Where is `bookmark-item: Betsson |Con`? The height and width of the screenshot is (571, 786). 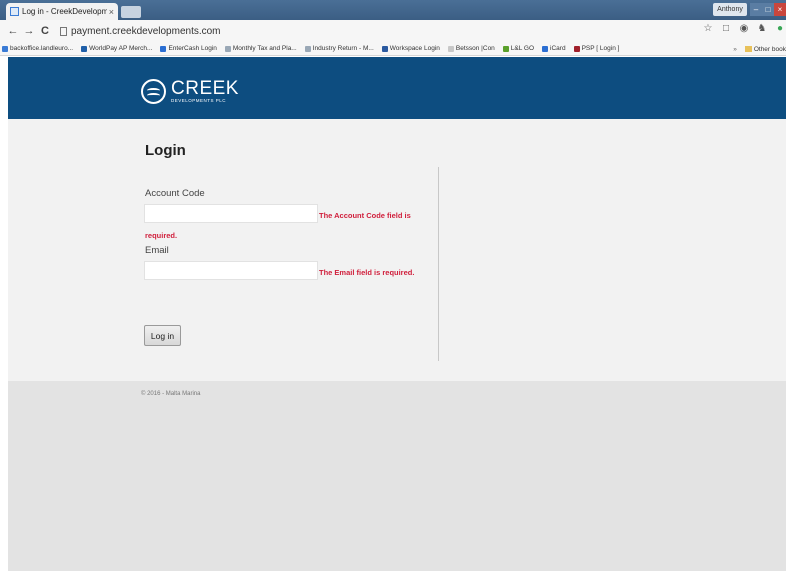 bookmark-item: Betsson |Con is located at coordinates (471, 48).